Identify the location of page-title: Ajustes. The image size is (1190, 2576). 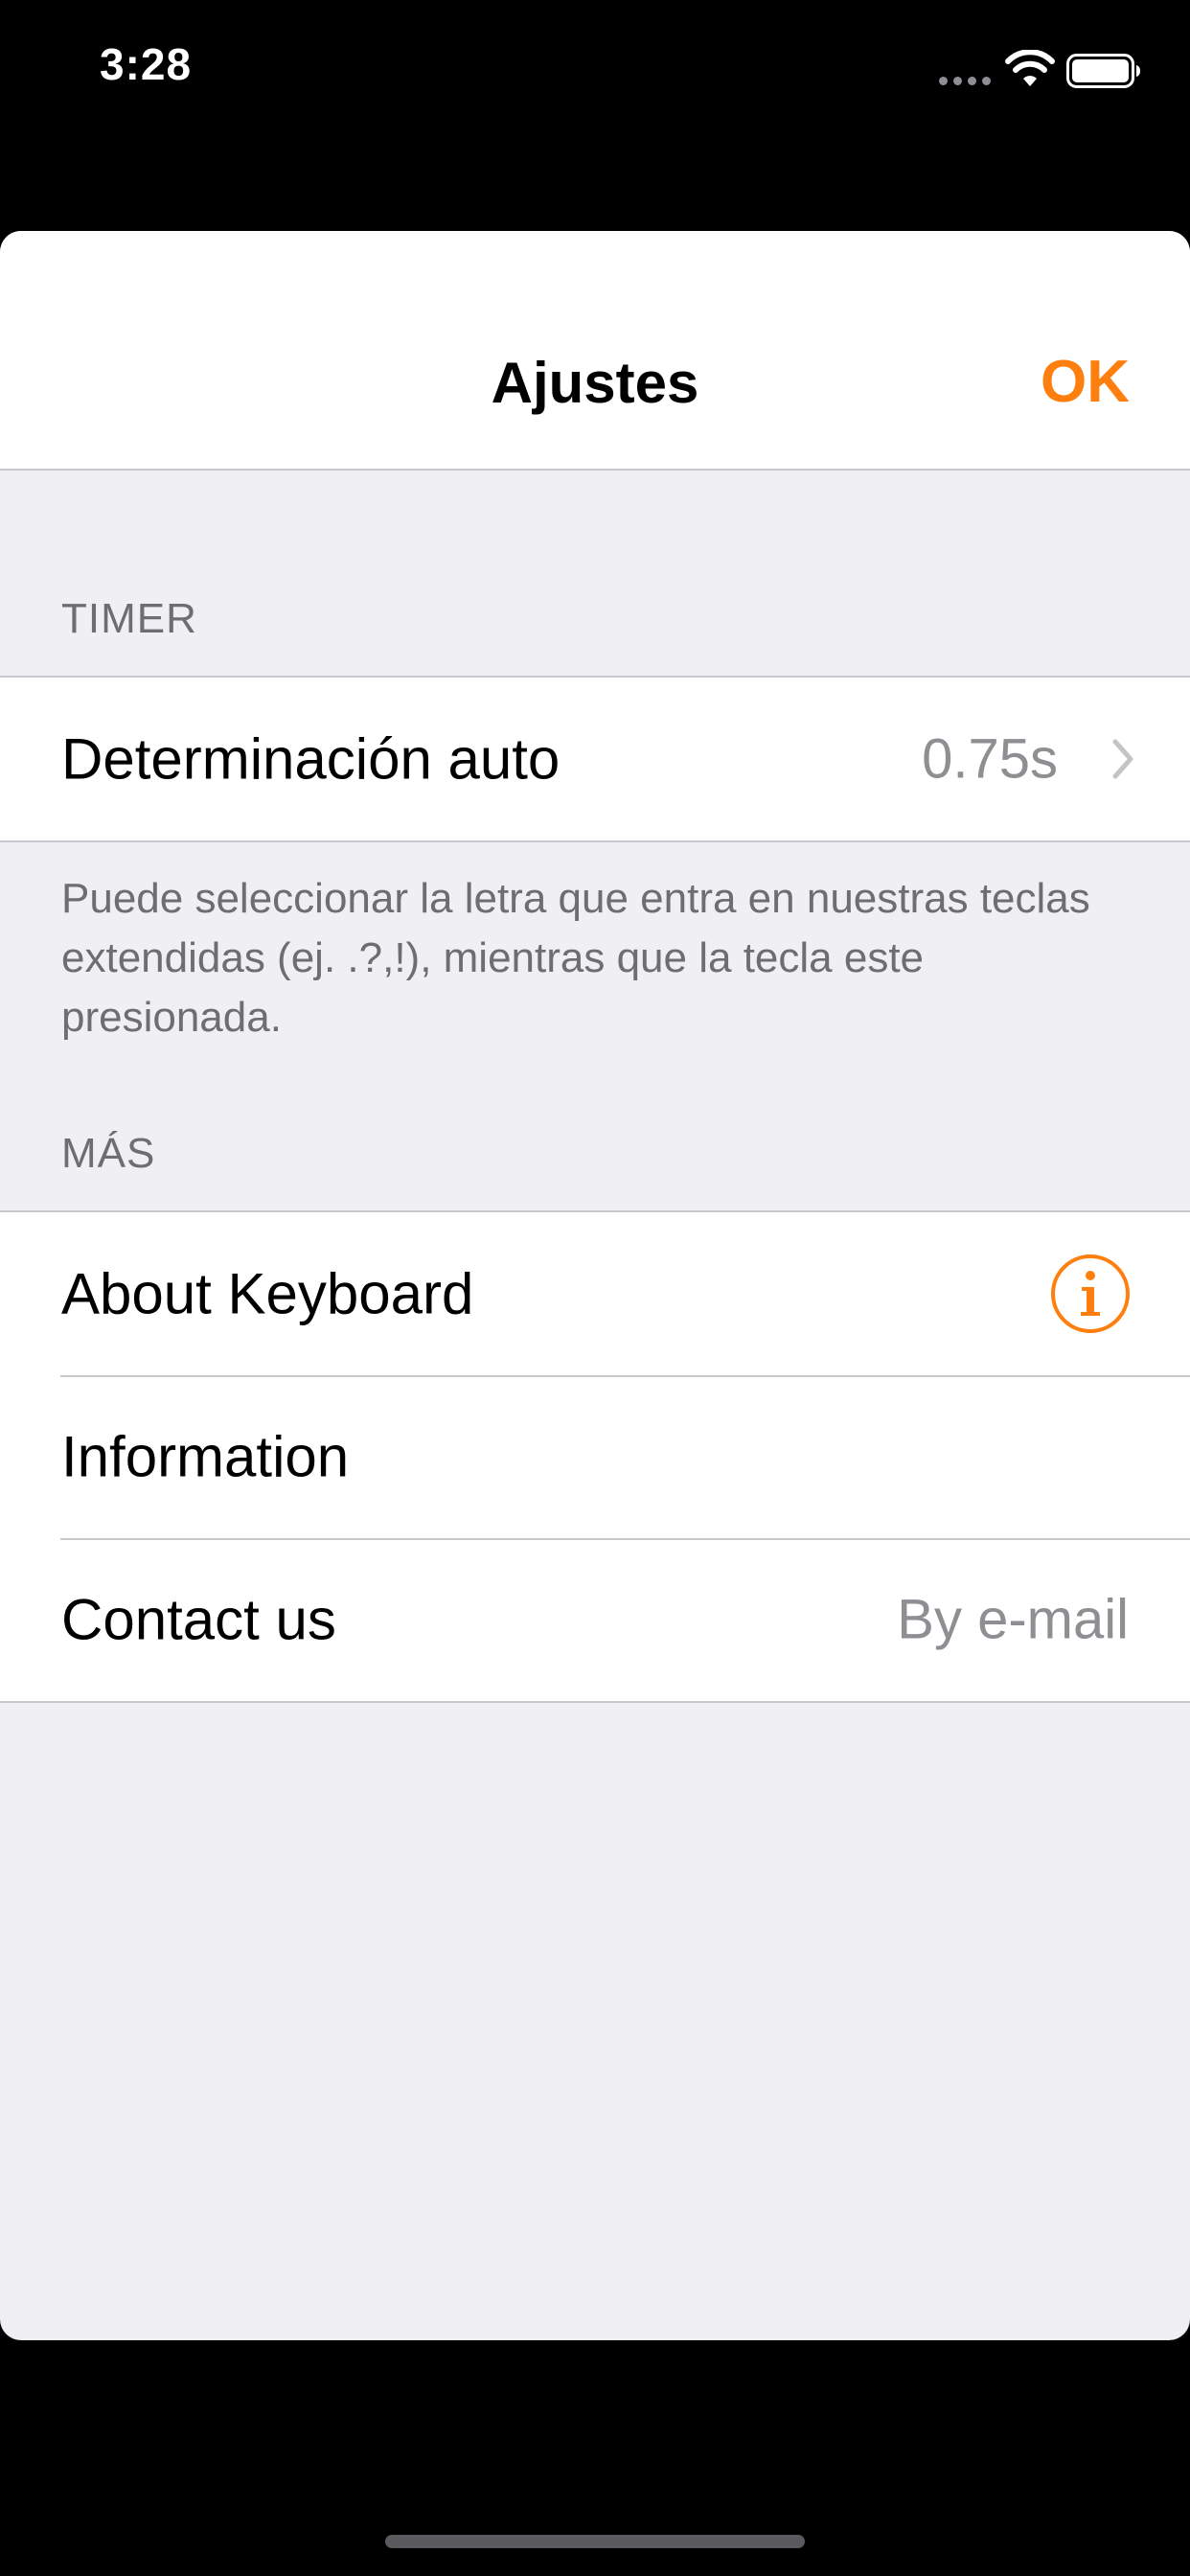
(595, 383).